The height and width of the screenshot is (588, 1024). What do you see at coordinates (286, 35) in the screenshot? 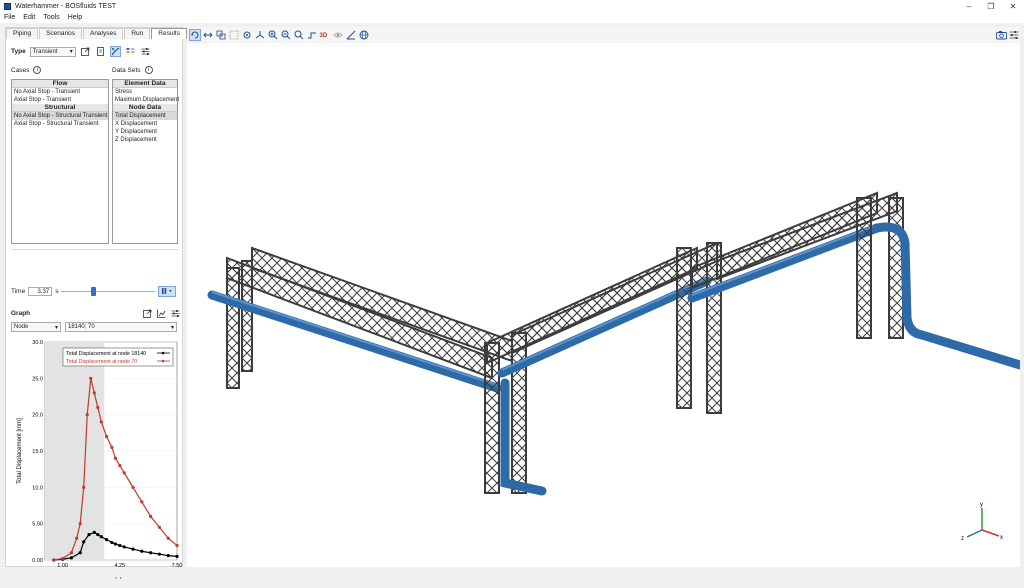
I see `zoom-out-icon` at bounding box center [286, 35].